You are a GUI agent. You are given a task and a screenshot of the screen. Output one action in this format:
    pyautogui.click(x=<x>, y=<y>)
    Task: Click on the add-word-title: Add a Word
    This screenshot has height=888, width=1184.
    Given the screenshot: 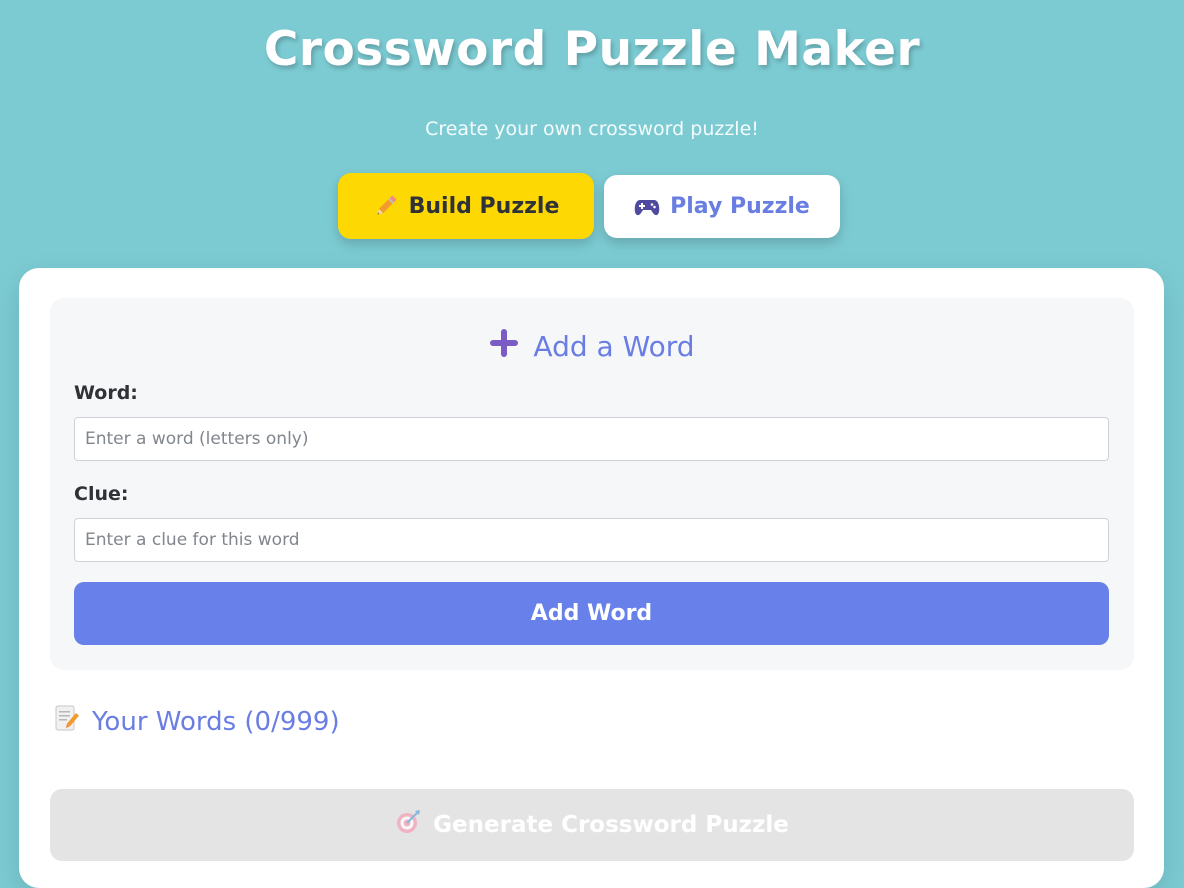 What is the action you would take?
    pyautogui.click(x=614, y=346)
    